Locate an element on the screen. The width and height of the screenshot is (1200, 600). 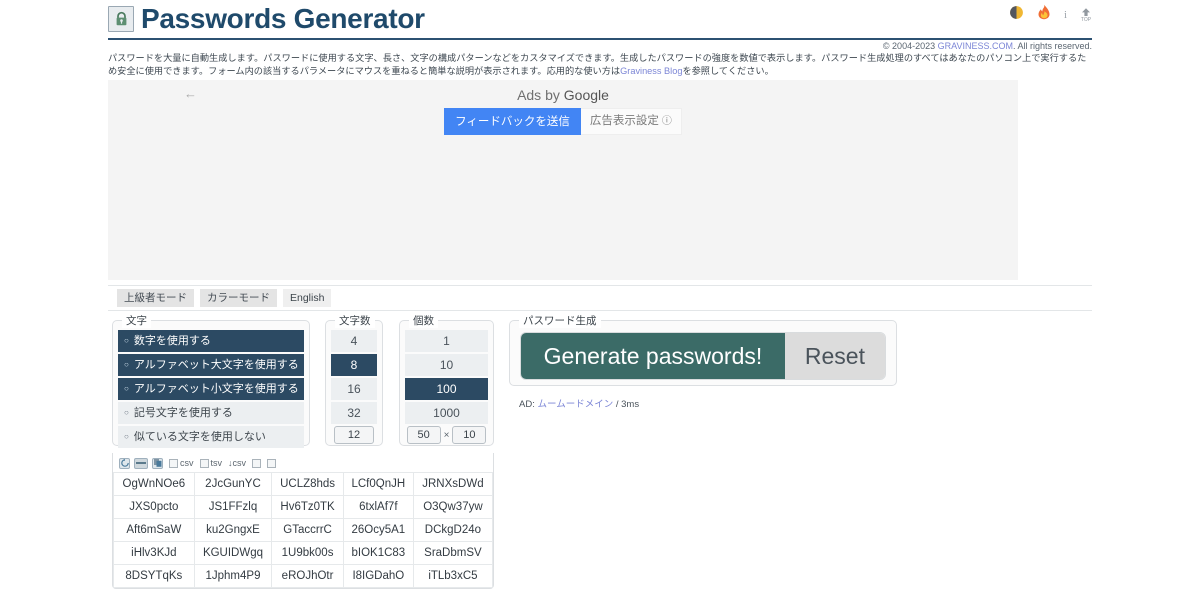
generate-panel: パスワード生成 Generate passwords! Reset is located at coordinates (703, 349).